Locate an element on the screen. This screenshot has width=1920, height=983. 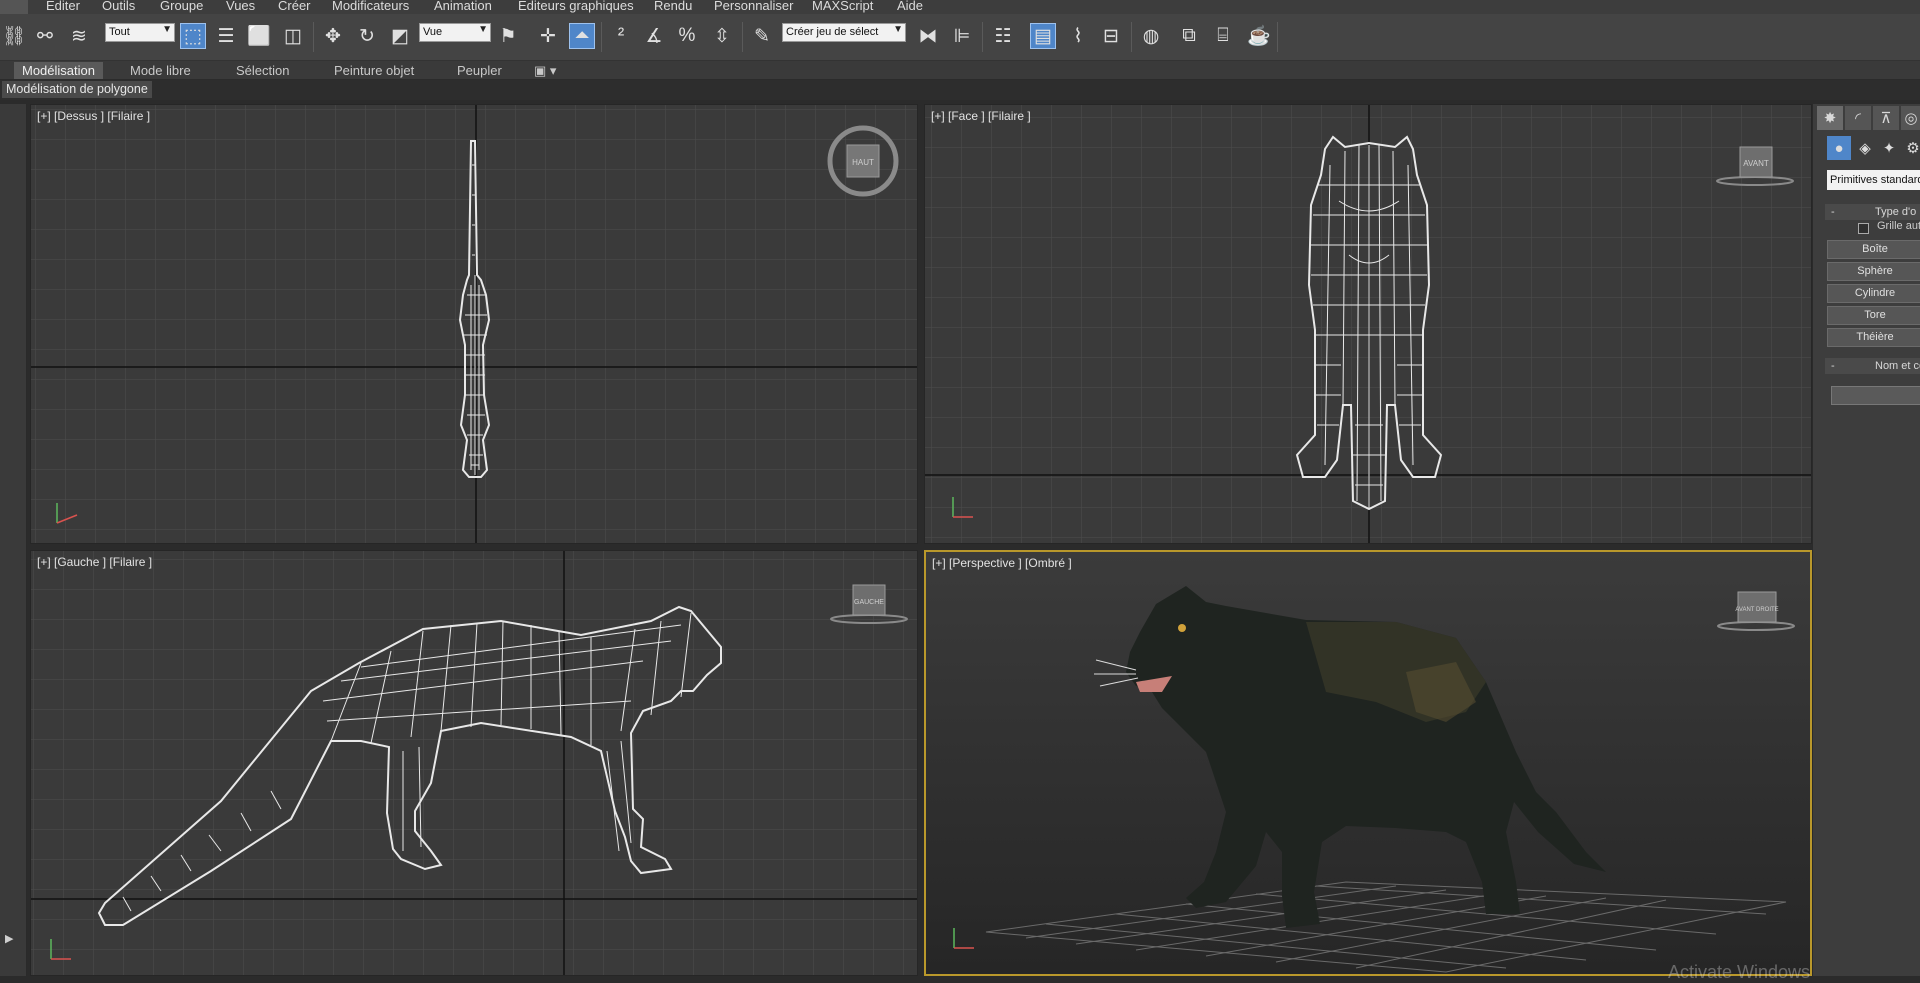
menu-creer: Créer is located at coordinates (294, 6).